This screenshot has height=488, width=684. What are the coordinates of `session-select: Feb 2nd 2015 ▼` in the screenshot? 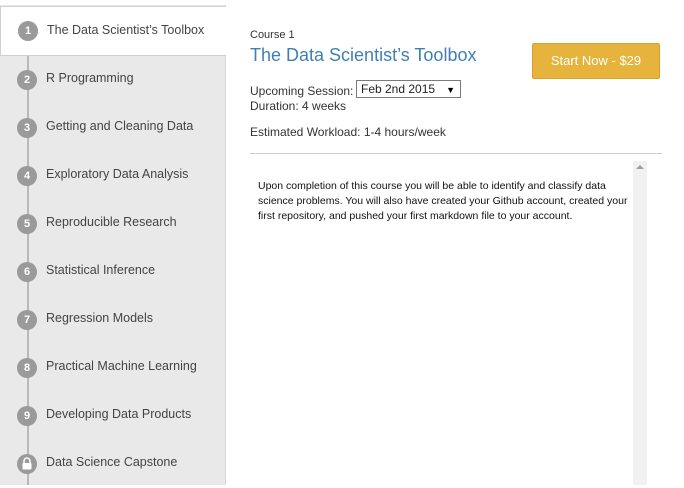 It's located at (408, 89).